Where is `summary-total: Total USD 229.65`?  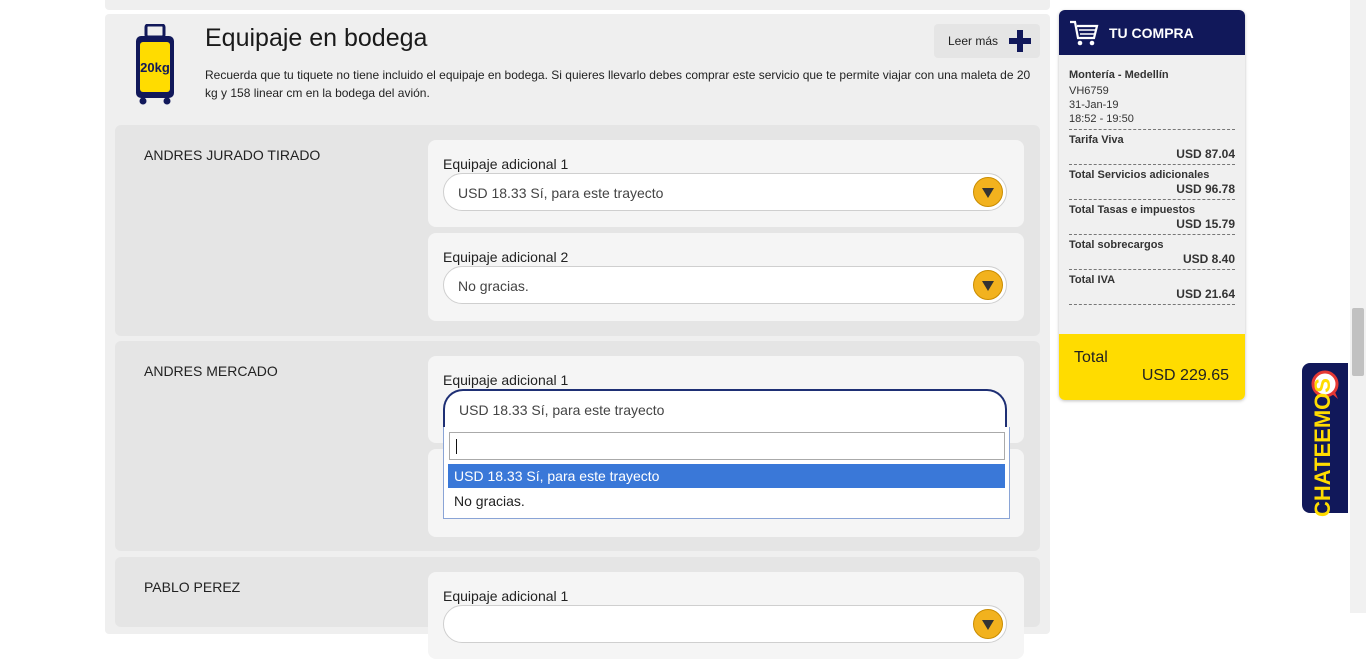
summary-total: Total USD 229.65 is located at coordinates (1152, 367).